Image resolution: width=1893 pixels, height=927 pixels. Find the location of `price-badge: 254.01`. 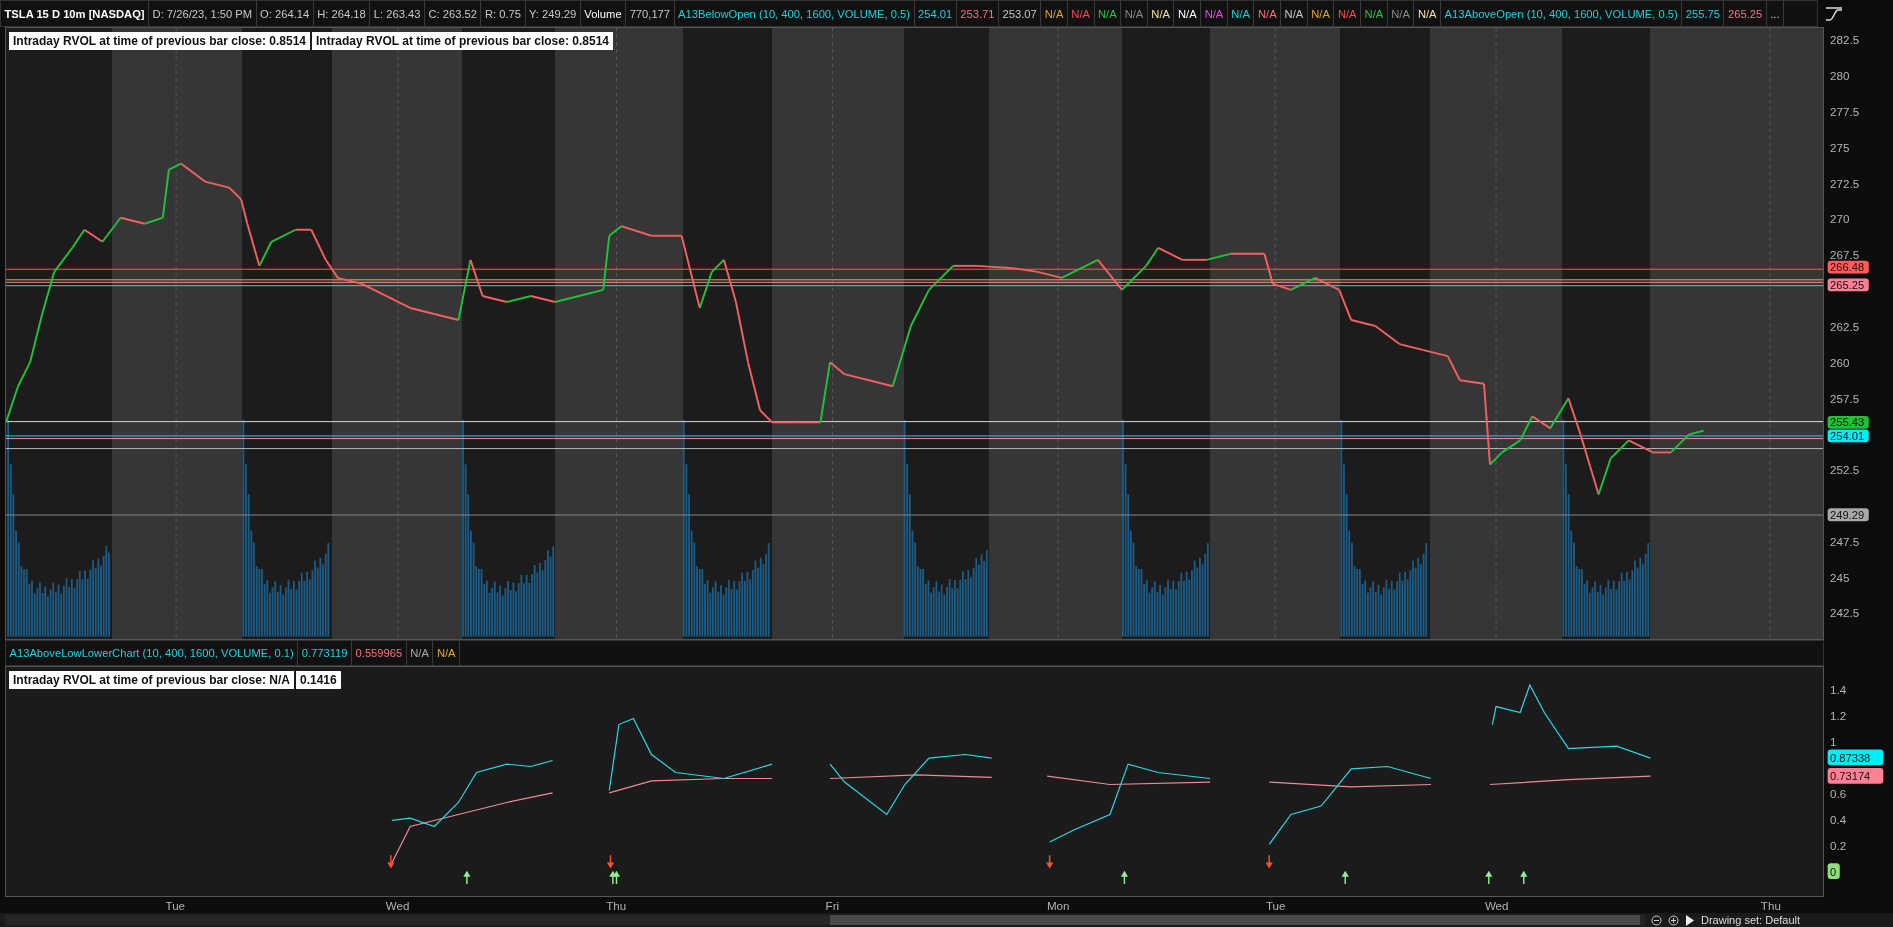

price-badge: 254.01 is located at coordinates (1848, 436).